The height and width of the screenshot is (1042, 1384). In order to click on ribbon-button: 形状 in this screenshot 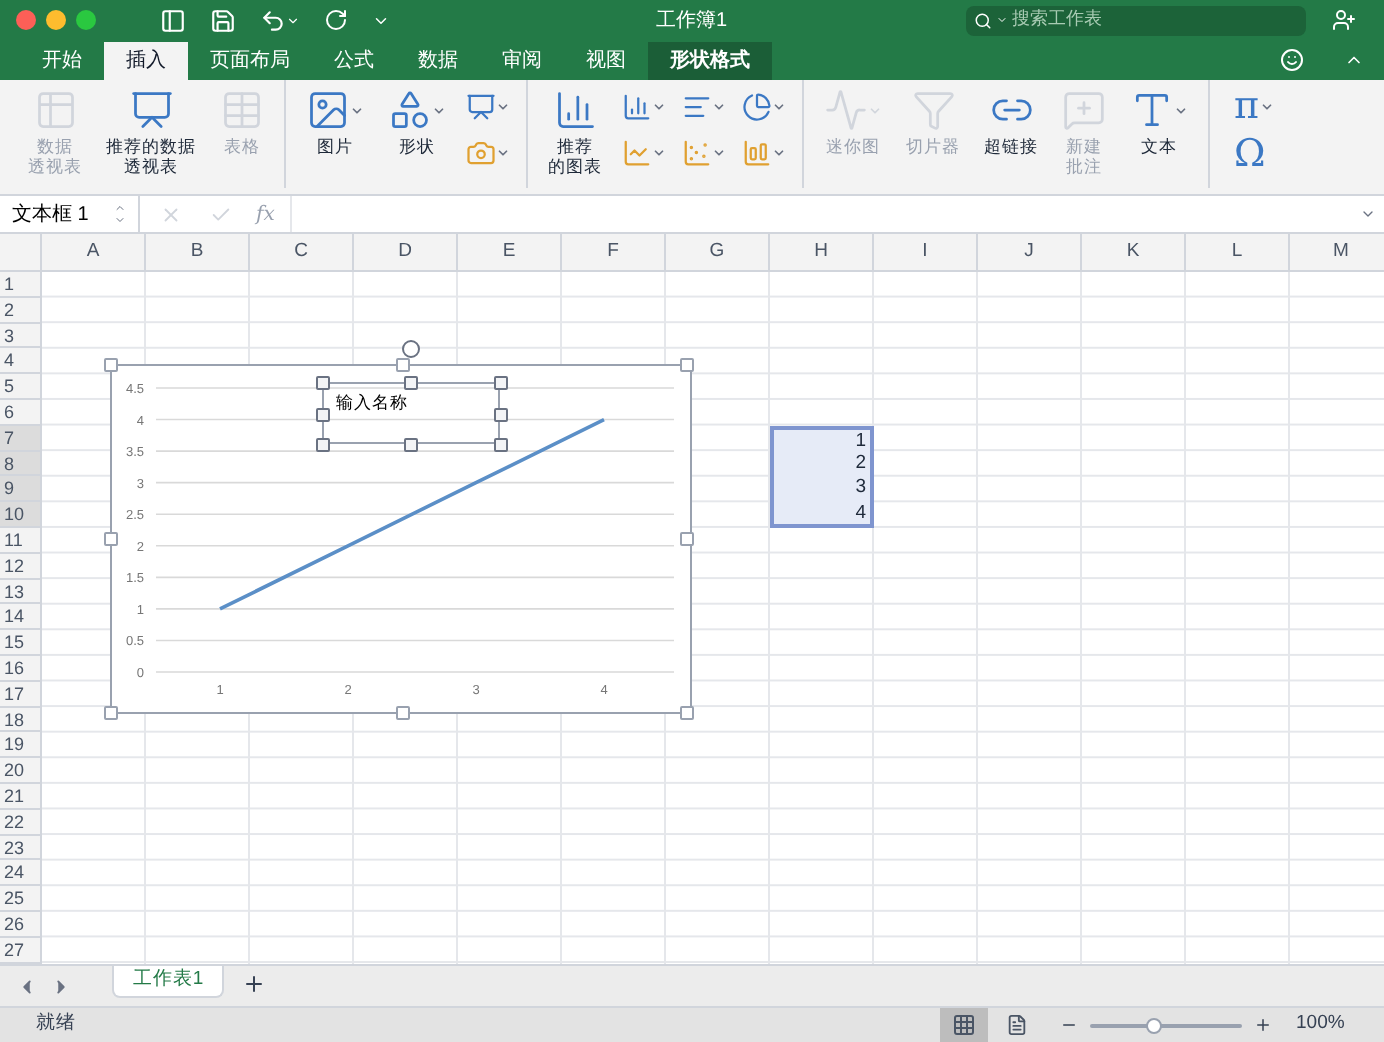, I will do `click(417, 134)`.